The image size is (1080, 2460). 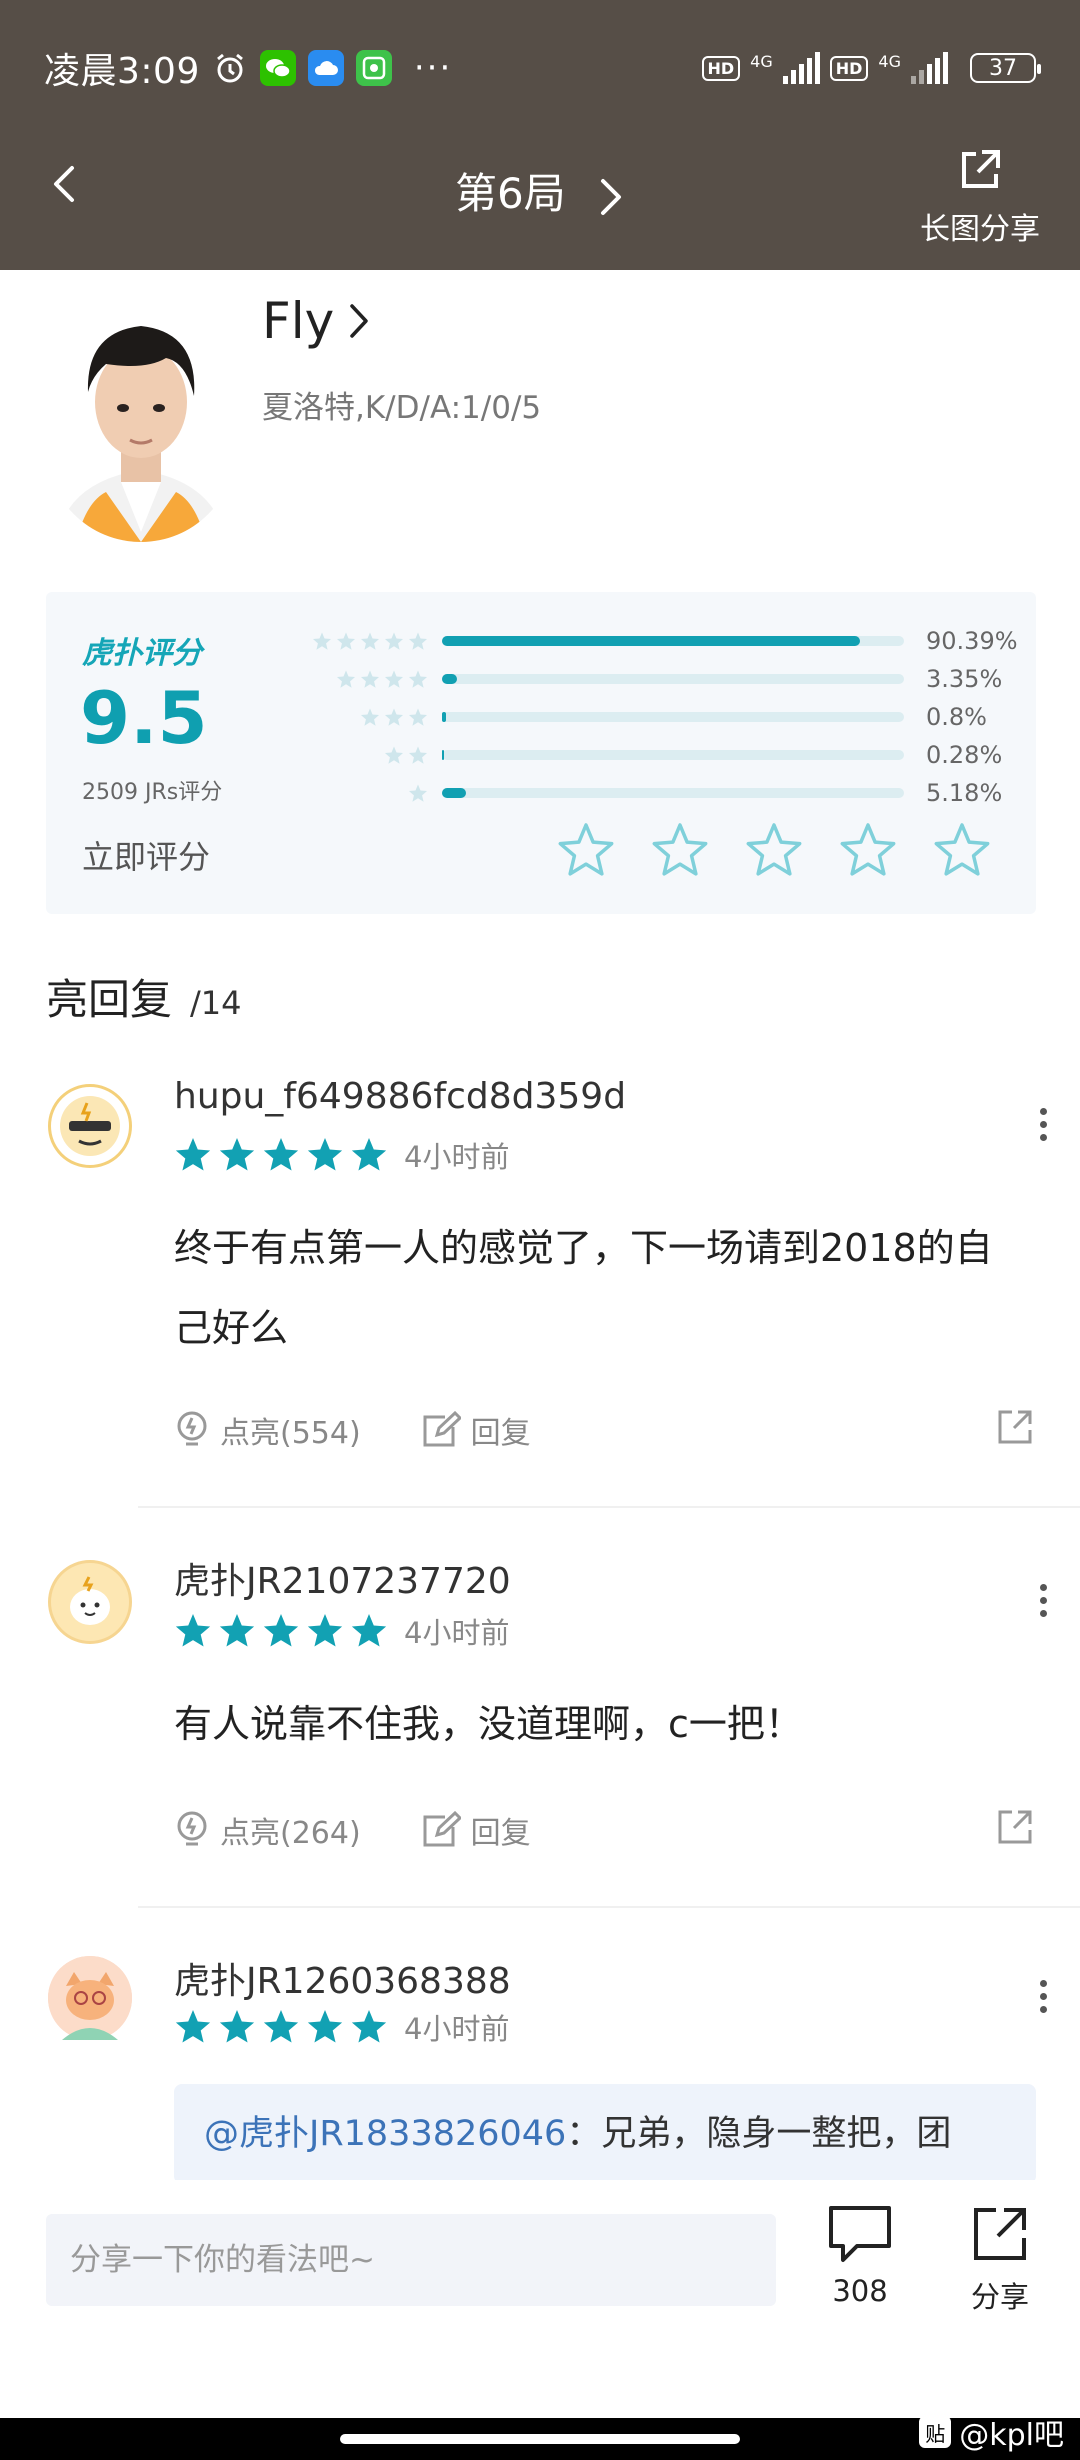 I want to click on wechat-icon, so click(x=277, y=68).